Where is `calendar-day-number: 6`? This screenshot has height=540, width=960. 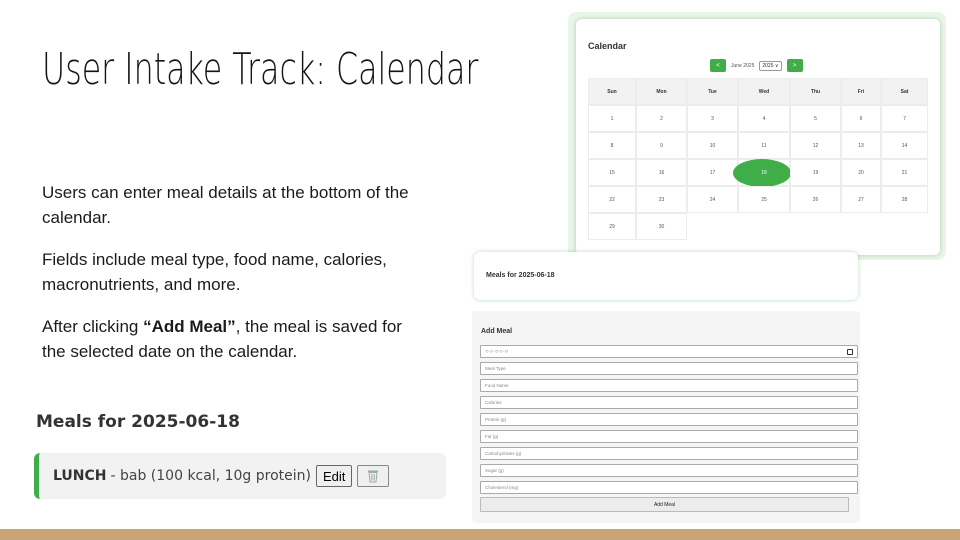
calendar-day-number: 6 is located at coordinates (861, 118).